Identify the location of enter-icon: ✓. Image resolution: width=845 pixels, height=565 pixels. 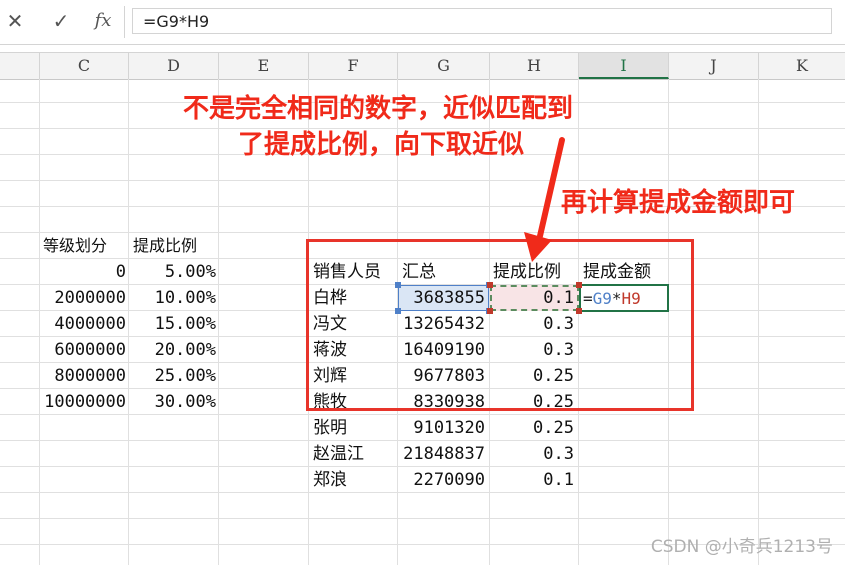
(61, 21).